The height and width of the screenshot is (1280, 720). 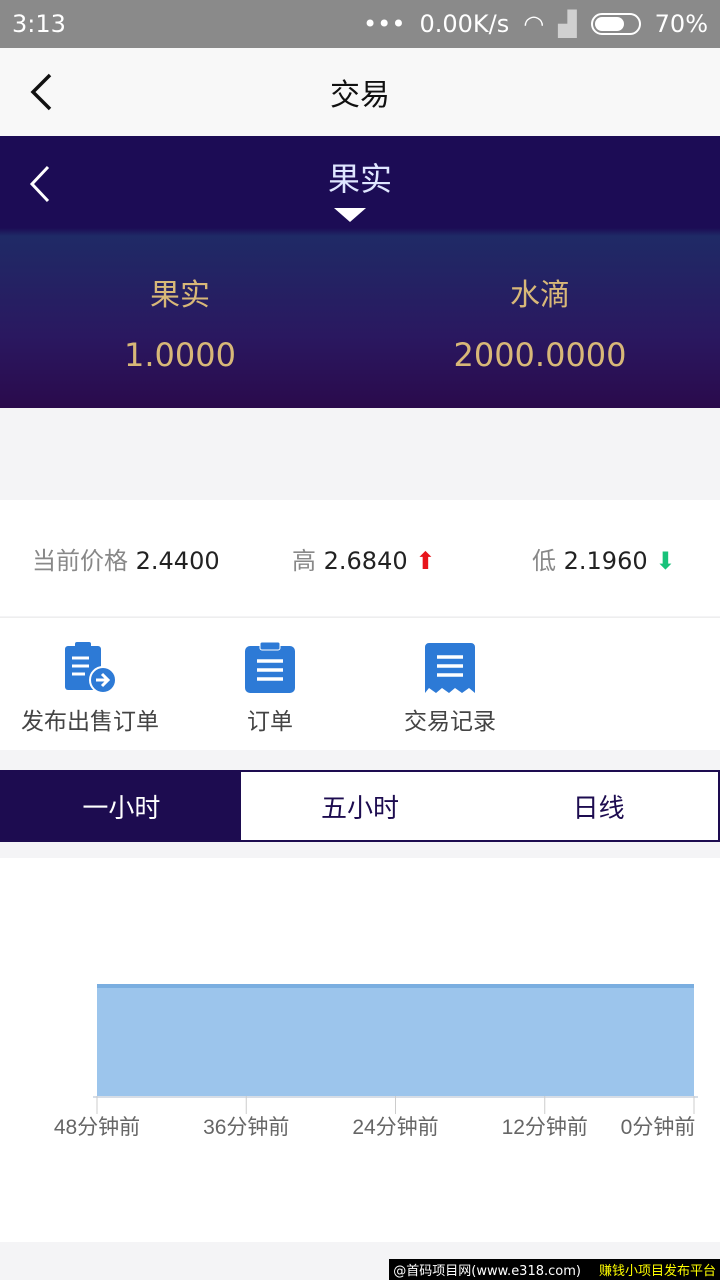 I want to click on status-time: 3:13, so click(x=39, y=24).